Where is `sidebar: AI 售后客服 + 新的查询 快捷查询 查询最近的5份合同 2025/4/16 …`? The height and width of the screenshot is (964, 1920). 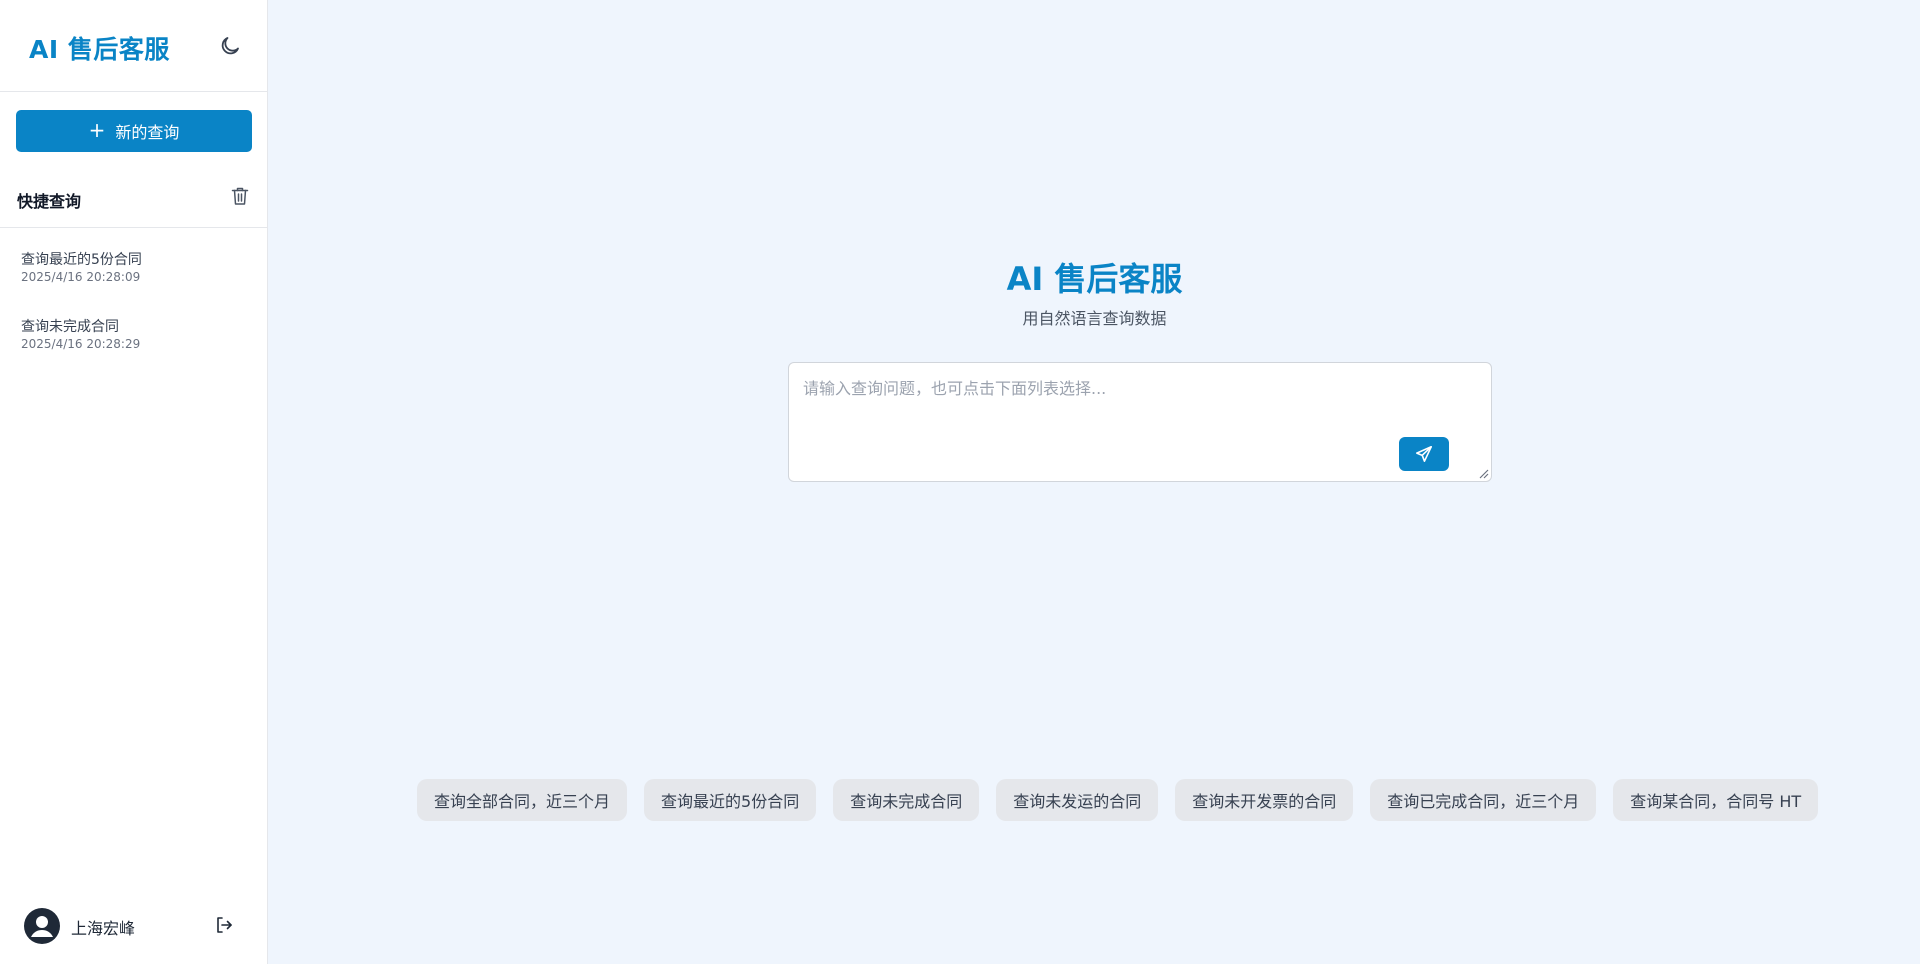 sidebar: AI 售后客服 + 新的查询 快捷查询 查询最近的5份合同 2025/4/16 … is located at coordinates (134, 482).